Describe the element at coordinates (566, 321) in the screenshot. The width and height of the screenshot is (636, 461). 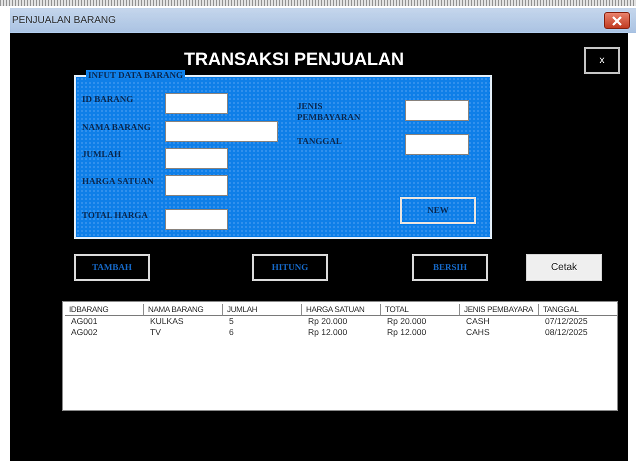
I see `table-cell-text: 07/12/2025` at that location.